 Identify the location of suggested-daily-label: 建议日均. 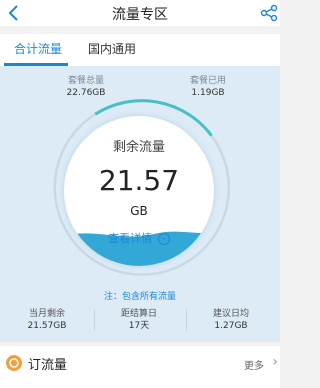
(230, 314).